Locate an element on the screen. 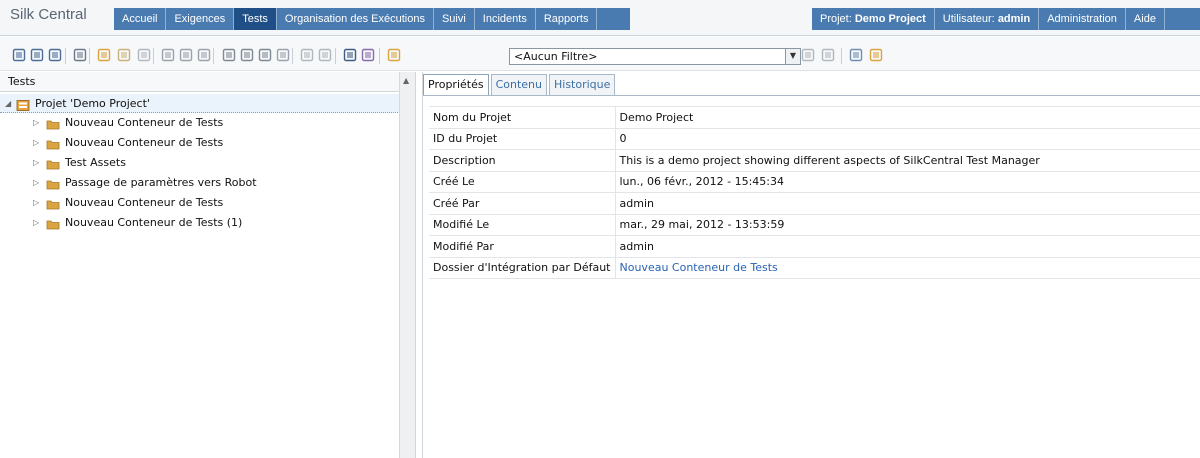 This screenshot has width=1200, height=458. tree-node-project: ◢ Projet 'Demo Project' is located at coordinates (200, 103).